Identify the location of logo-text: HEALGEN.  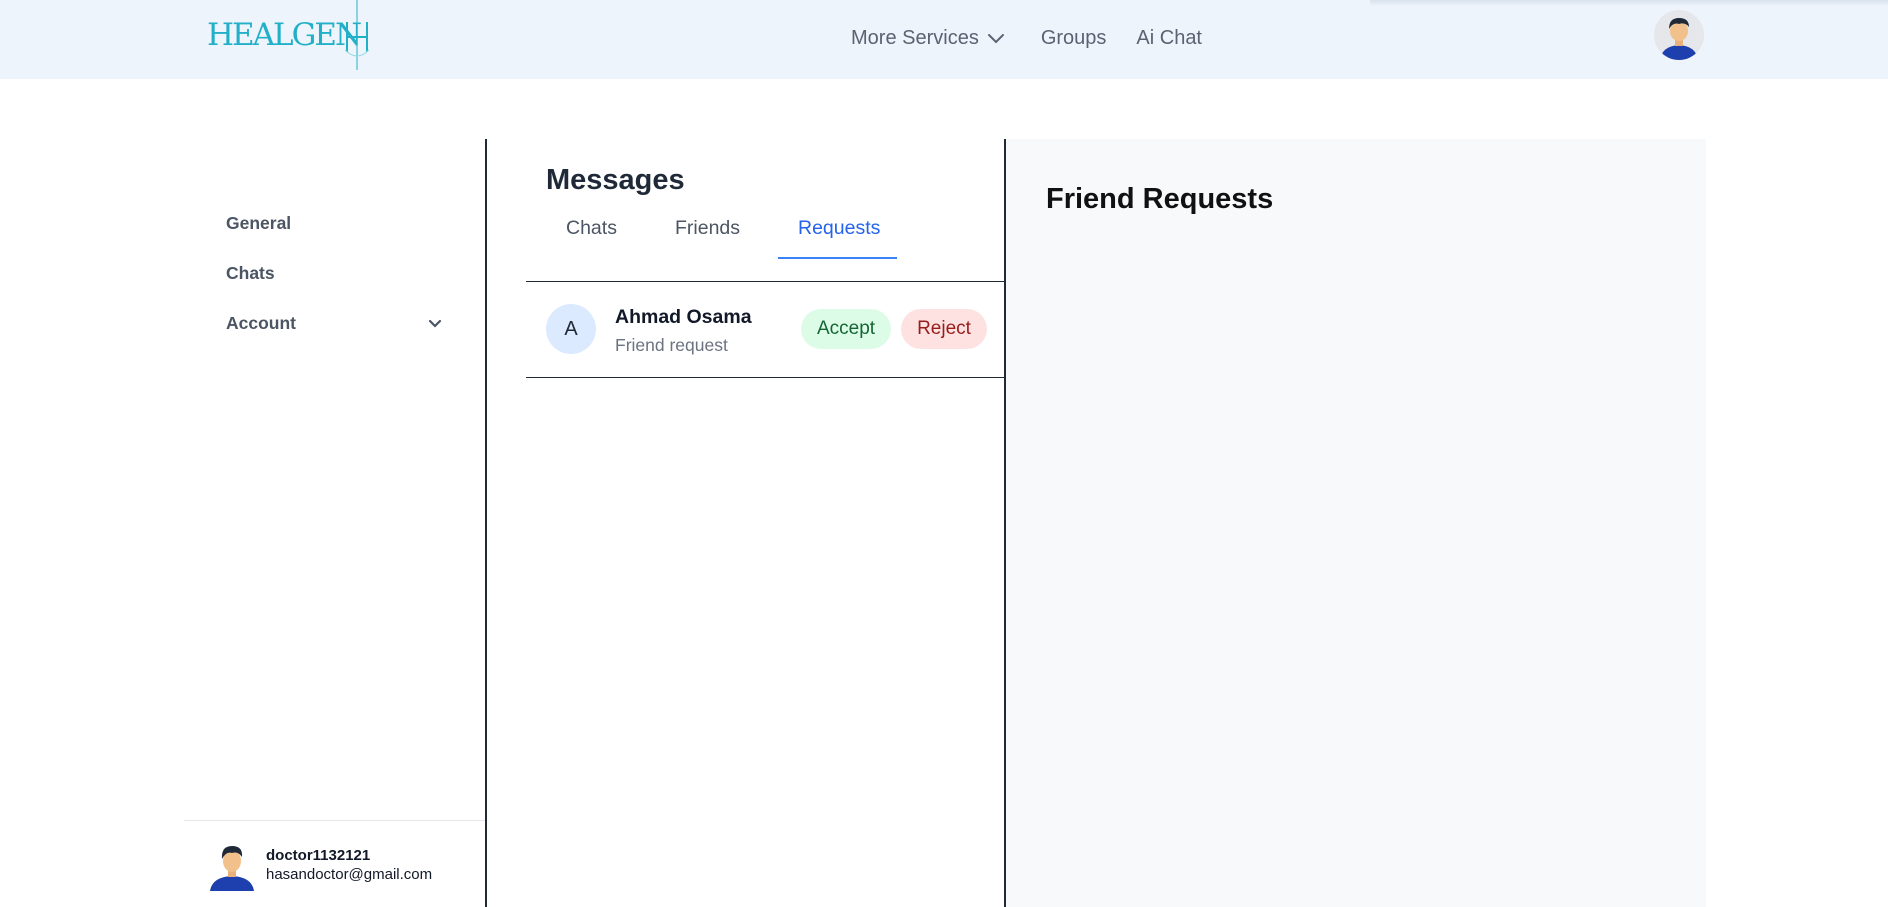
(284, 35).